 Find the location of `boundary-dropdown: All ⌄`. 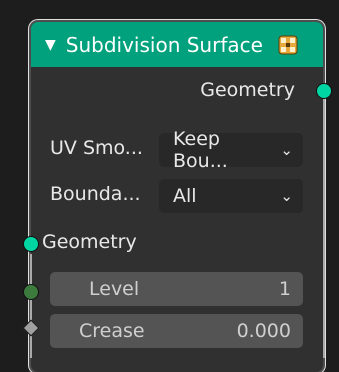

boundary-dropdown: All ⌄ is located at coordinates (231, 196).